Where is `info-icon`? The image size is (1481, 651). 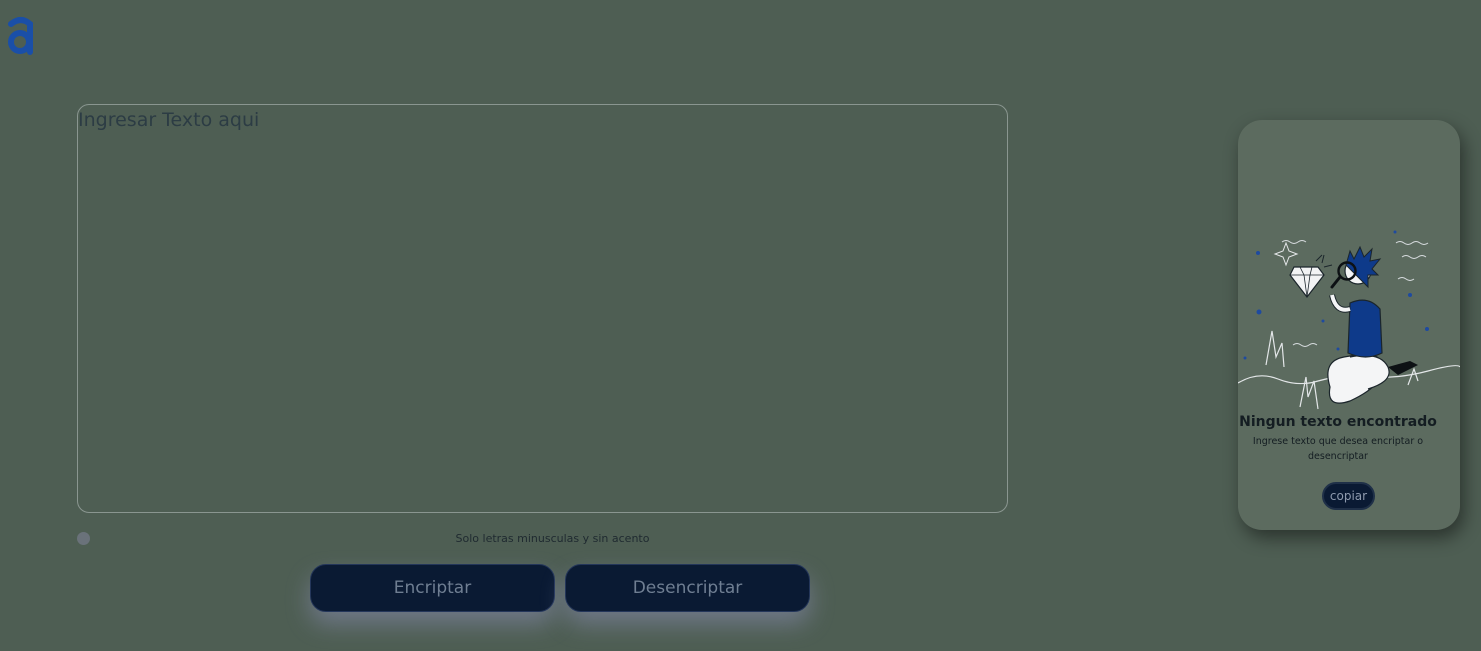
info-icon is located at coordinates (83, 538).